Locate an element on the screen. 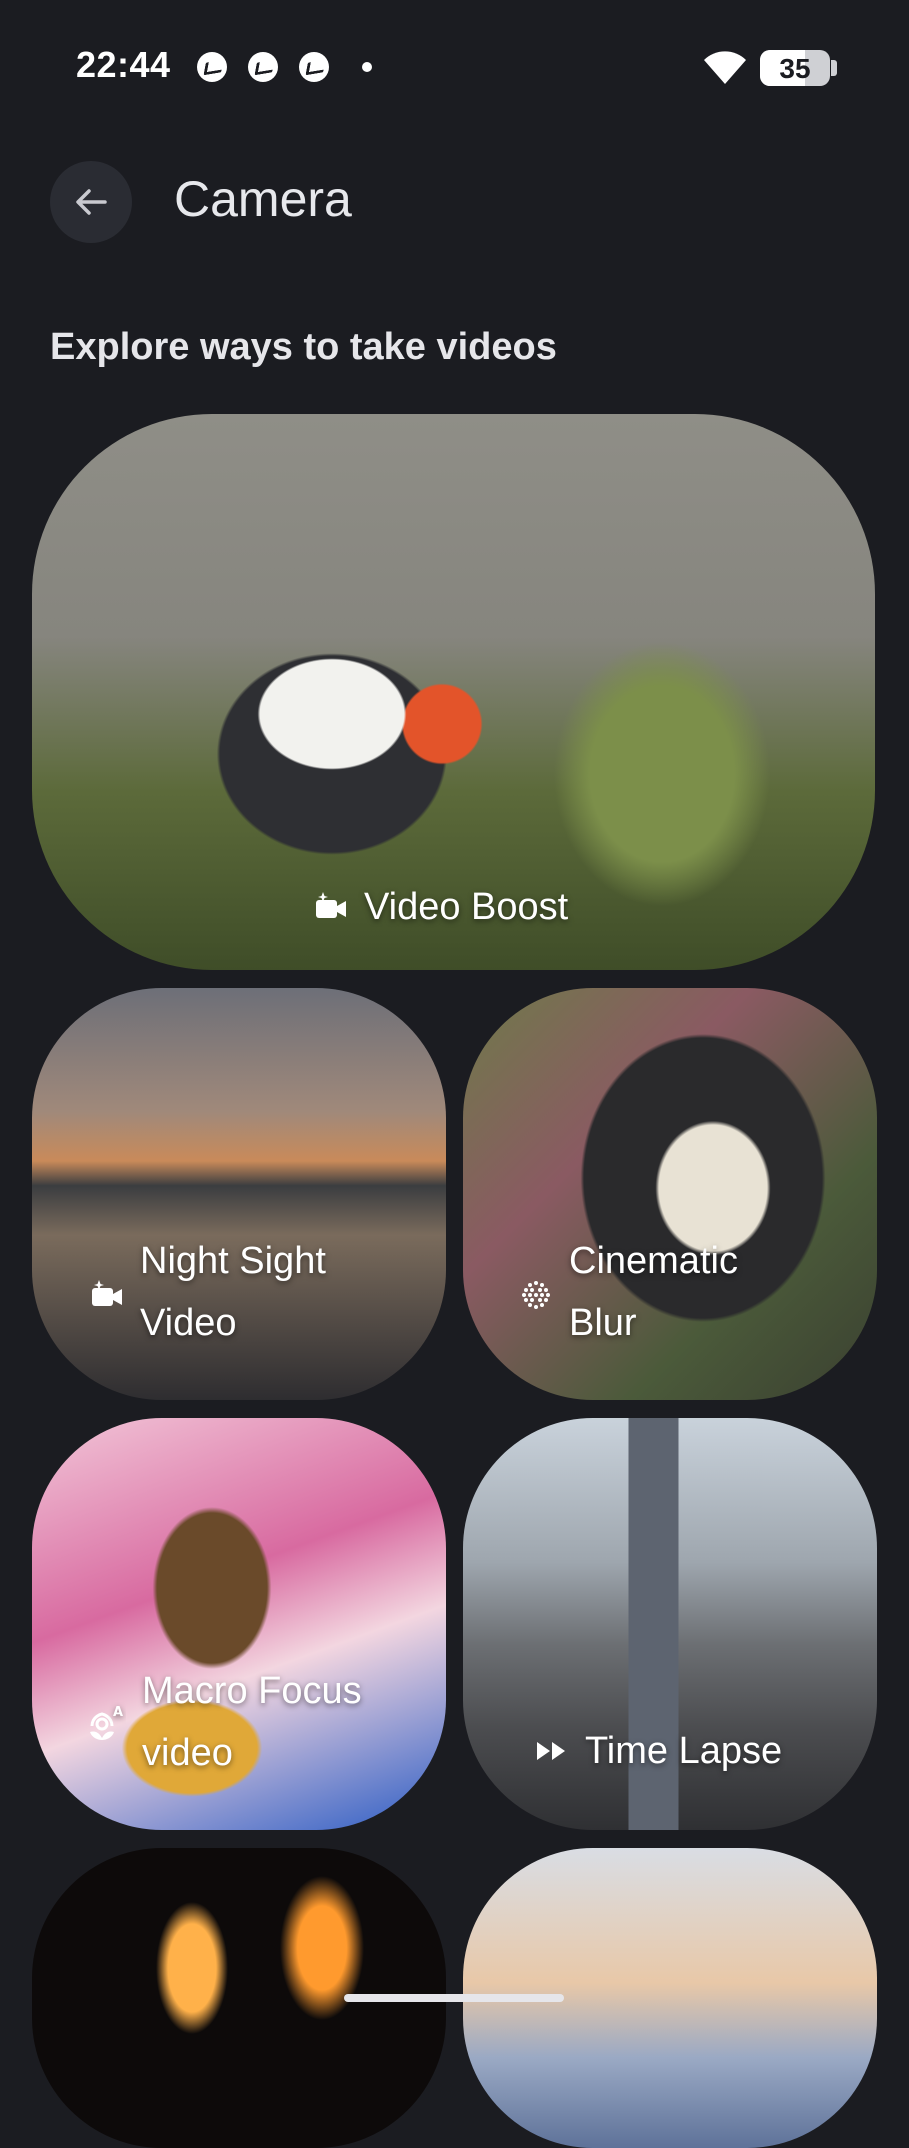  more-notifications-dot-icon is located at coordinates (367, 67).